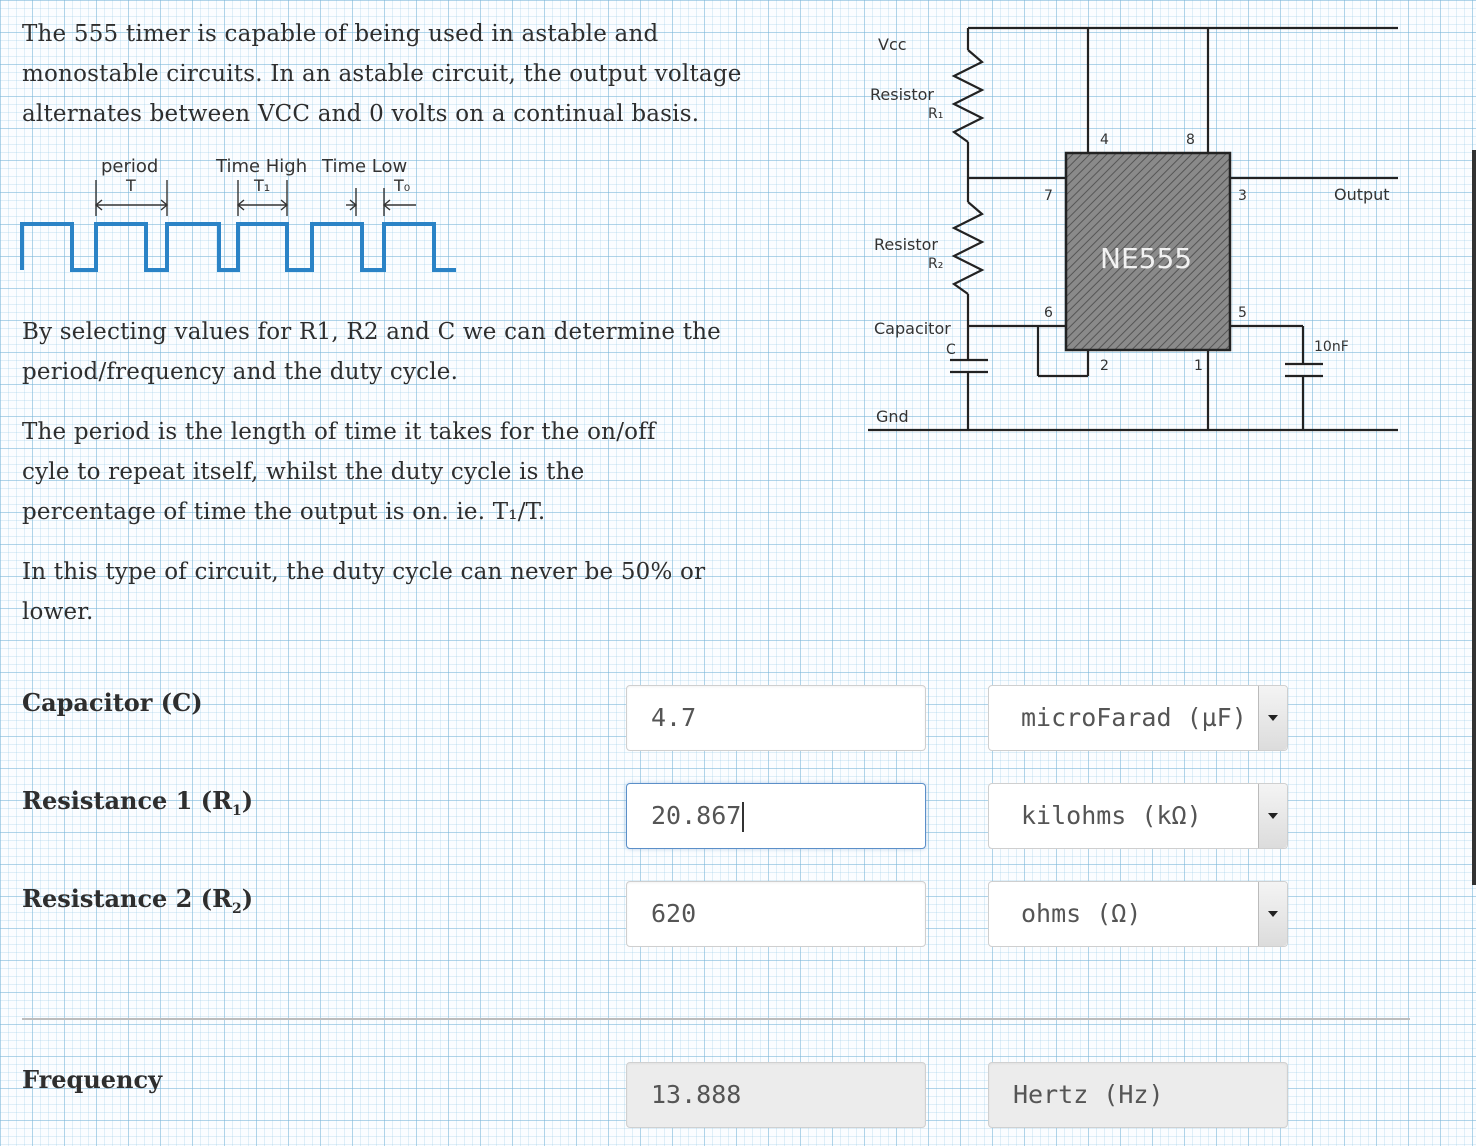  Describe the element at coordinates (716, 1019) in the screenshot. I see `section-divider` at that location.